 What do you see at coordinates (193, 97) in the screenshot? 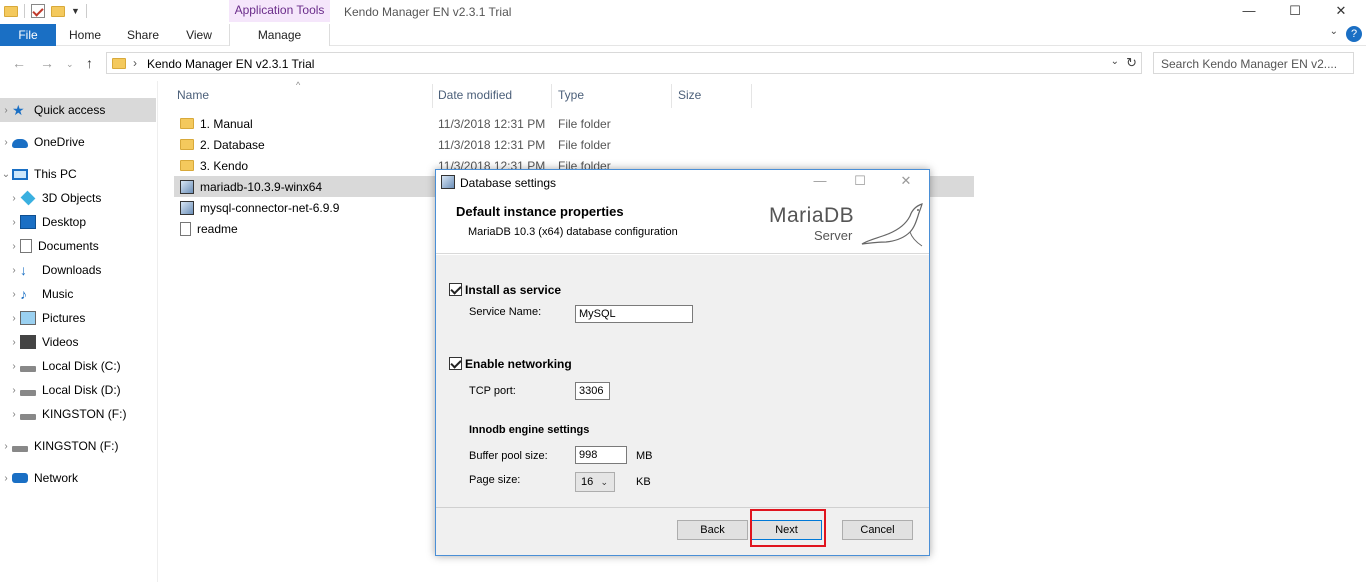
I see `column-header-name: Name` at bounding box center [193, 97].